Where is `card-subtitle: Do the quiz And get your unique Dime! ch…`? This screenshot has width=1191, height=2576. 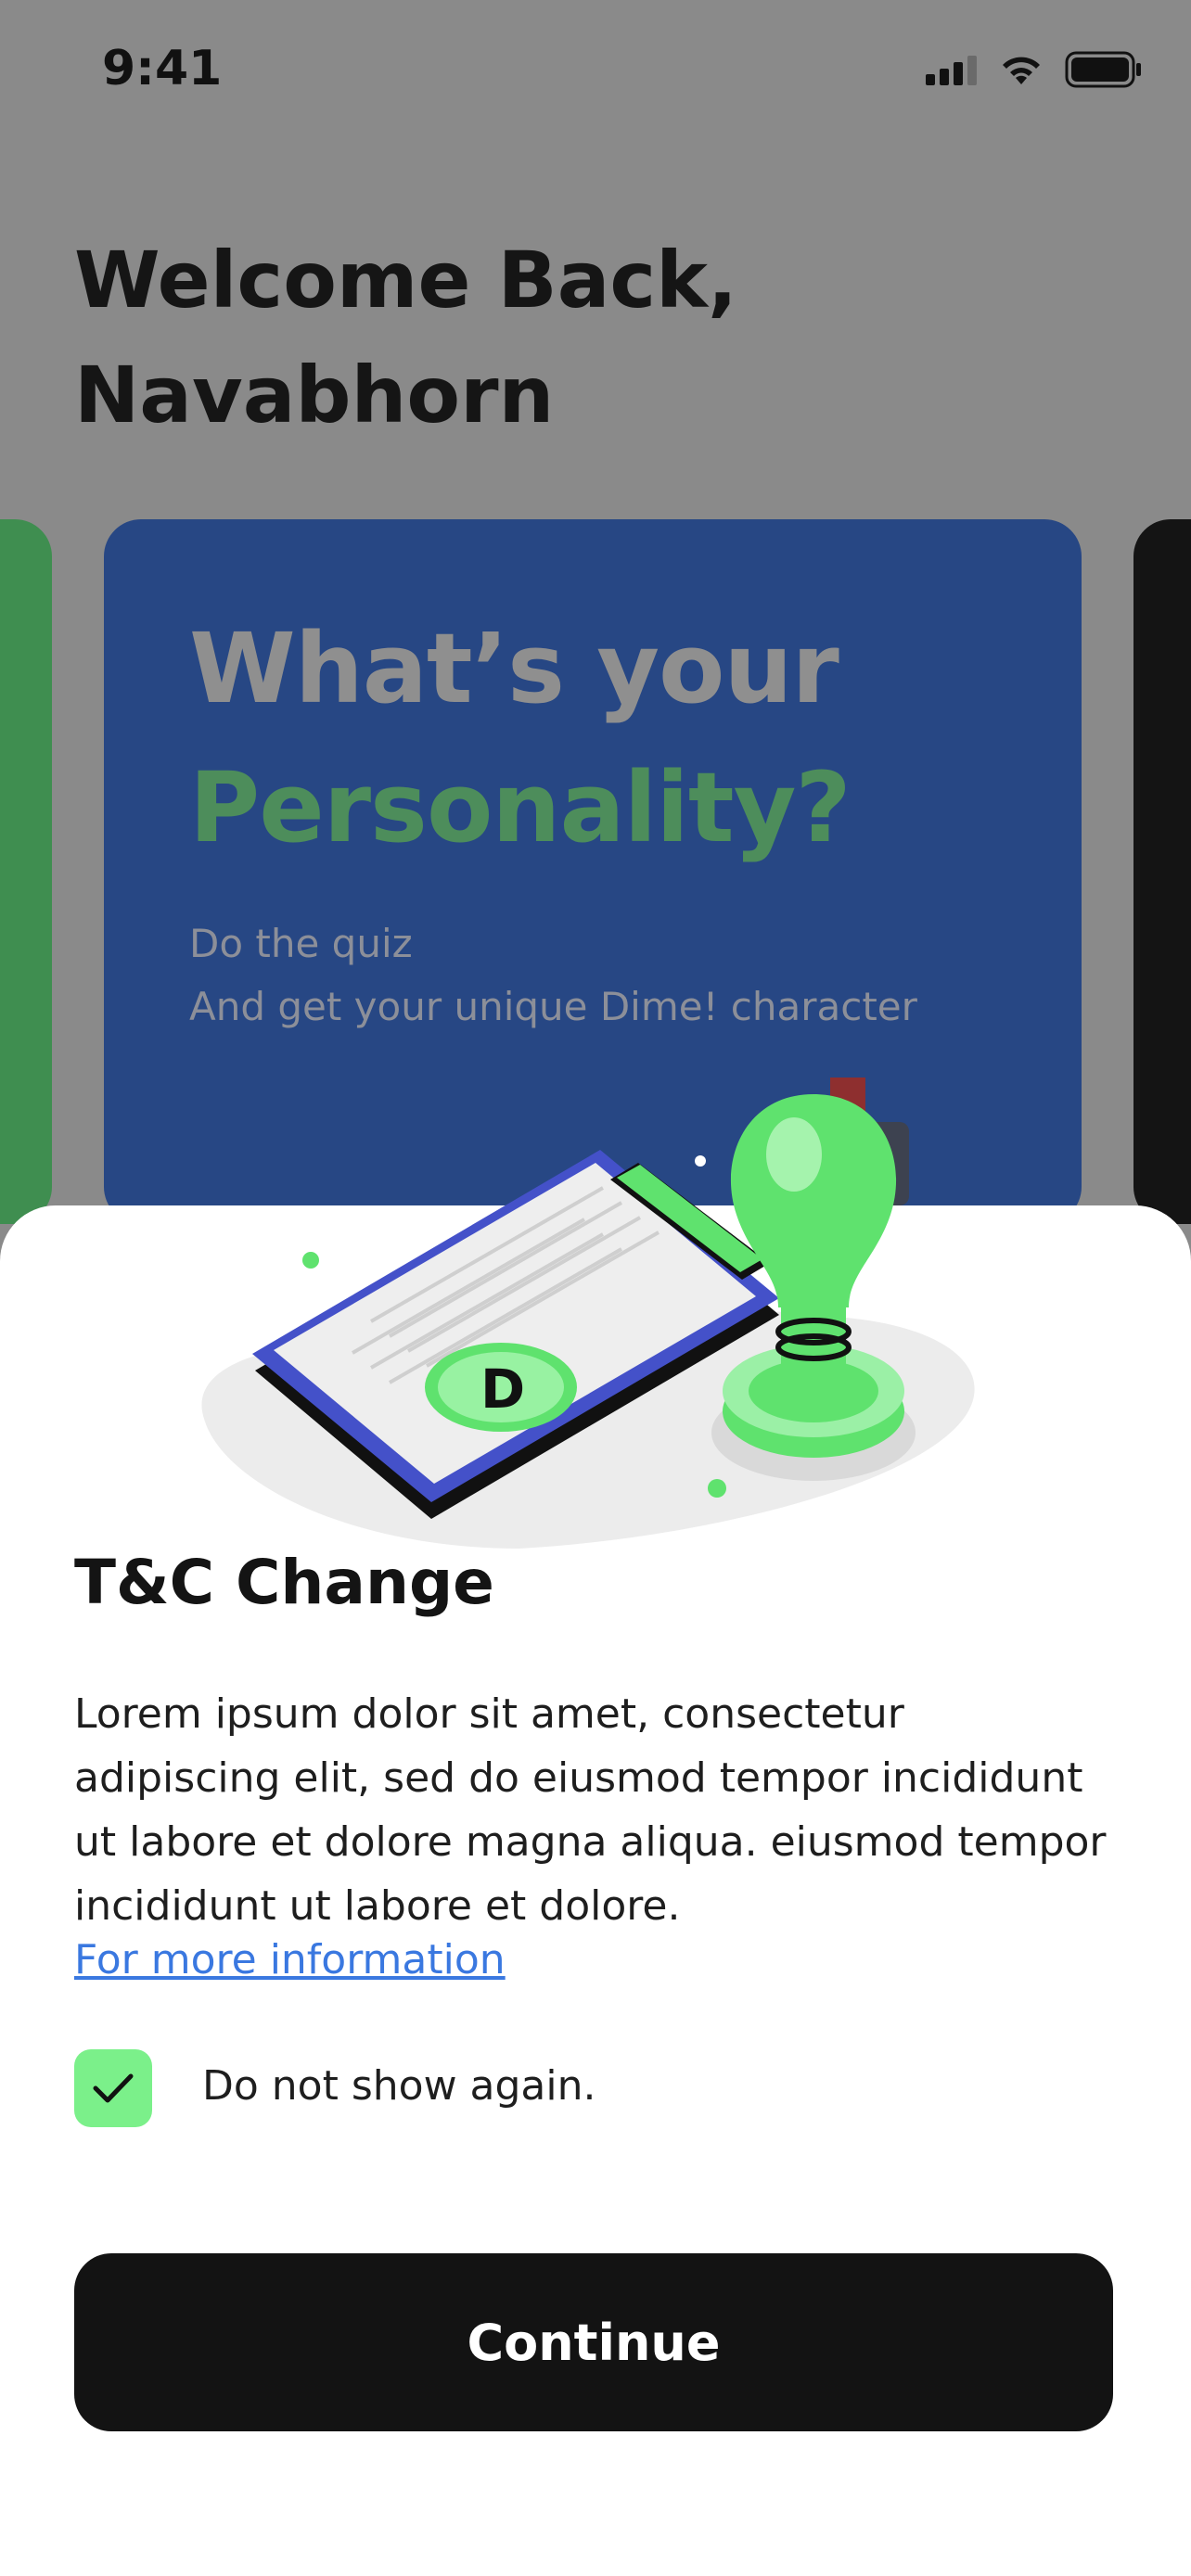
card-subtitle: Do the quiz And get your unique Dime! ch… is located at coordinates (553, 976).